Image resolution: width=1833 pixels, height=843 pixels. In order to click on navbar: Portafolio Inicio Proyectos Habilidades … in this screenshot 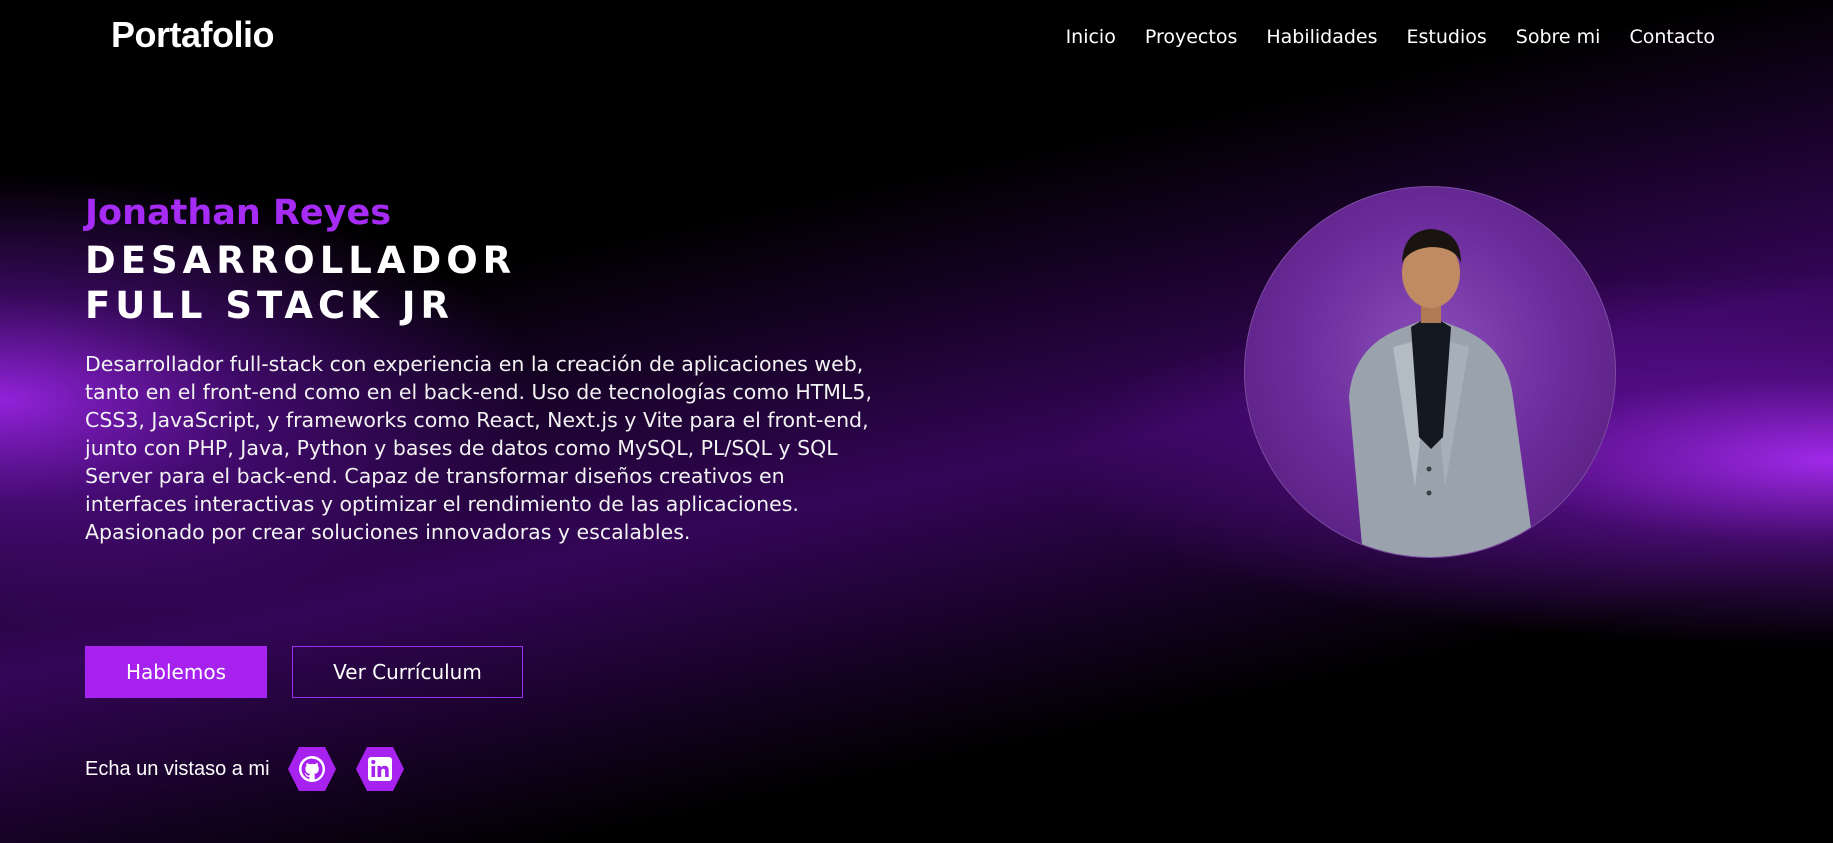, I will do `click(916, 38)`.